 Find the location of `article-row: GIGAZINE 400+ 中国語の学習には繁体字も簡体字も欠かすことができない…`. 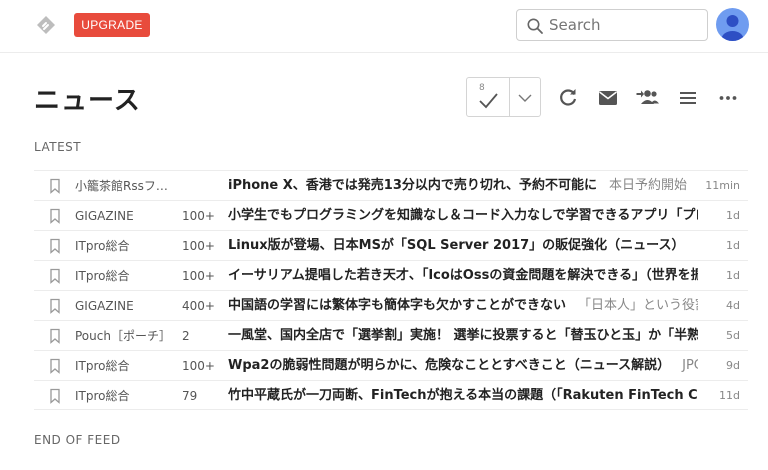

article-row: GIGAZINE 400+ 中国語の学習には繁体字も簡体字も欠かすことができない… is located at coordinates (391, 305).